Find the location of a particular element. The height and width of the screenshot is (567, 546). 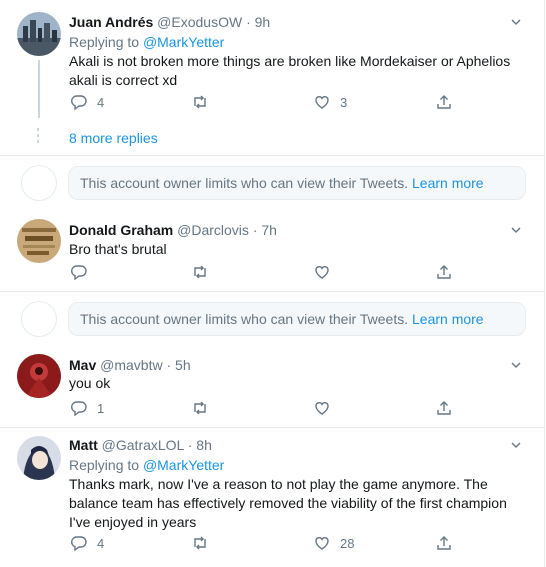

timestamp: 5h is located at coordinates (183, 365).